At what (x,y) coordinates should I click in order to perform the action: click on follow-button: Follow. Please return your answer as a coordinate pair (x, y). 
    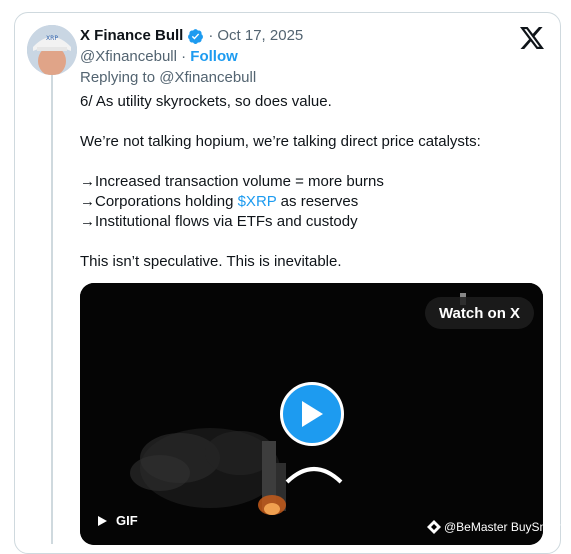
    Looking at the image, I should click on (214, 56).